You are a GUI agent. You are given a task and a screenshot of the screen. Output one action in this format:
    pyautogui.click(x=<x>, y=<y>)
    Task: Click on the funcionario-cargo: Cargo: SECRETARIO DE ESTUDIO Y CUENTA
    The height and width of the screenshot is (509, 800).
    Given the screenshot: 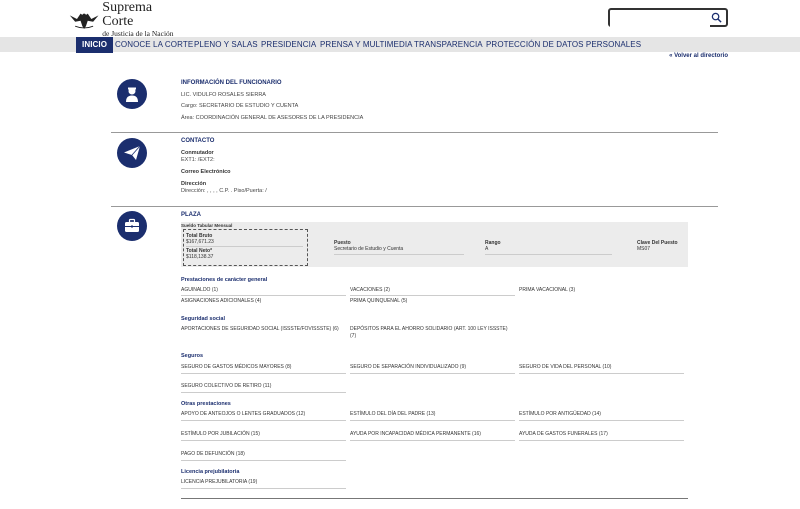 What is the action you would take?
    pyautogui.click(x=240, y=106)
    